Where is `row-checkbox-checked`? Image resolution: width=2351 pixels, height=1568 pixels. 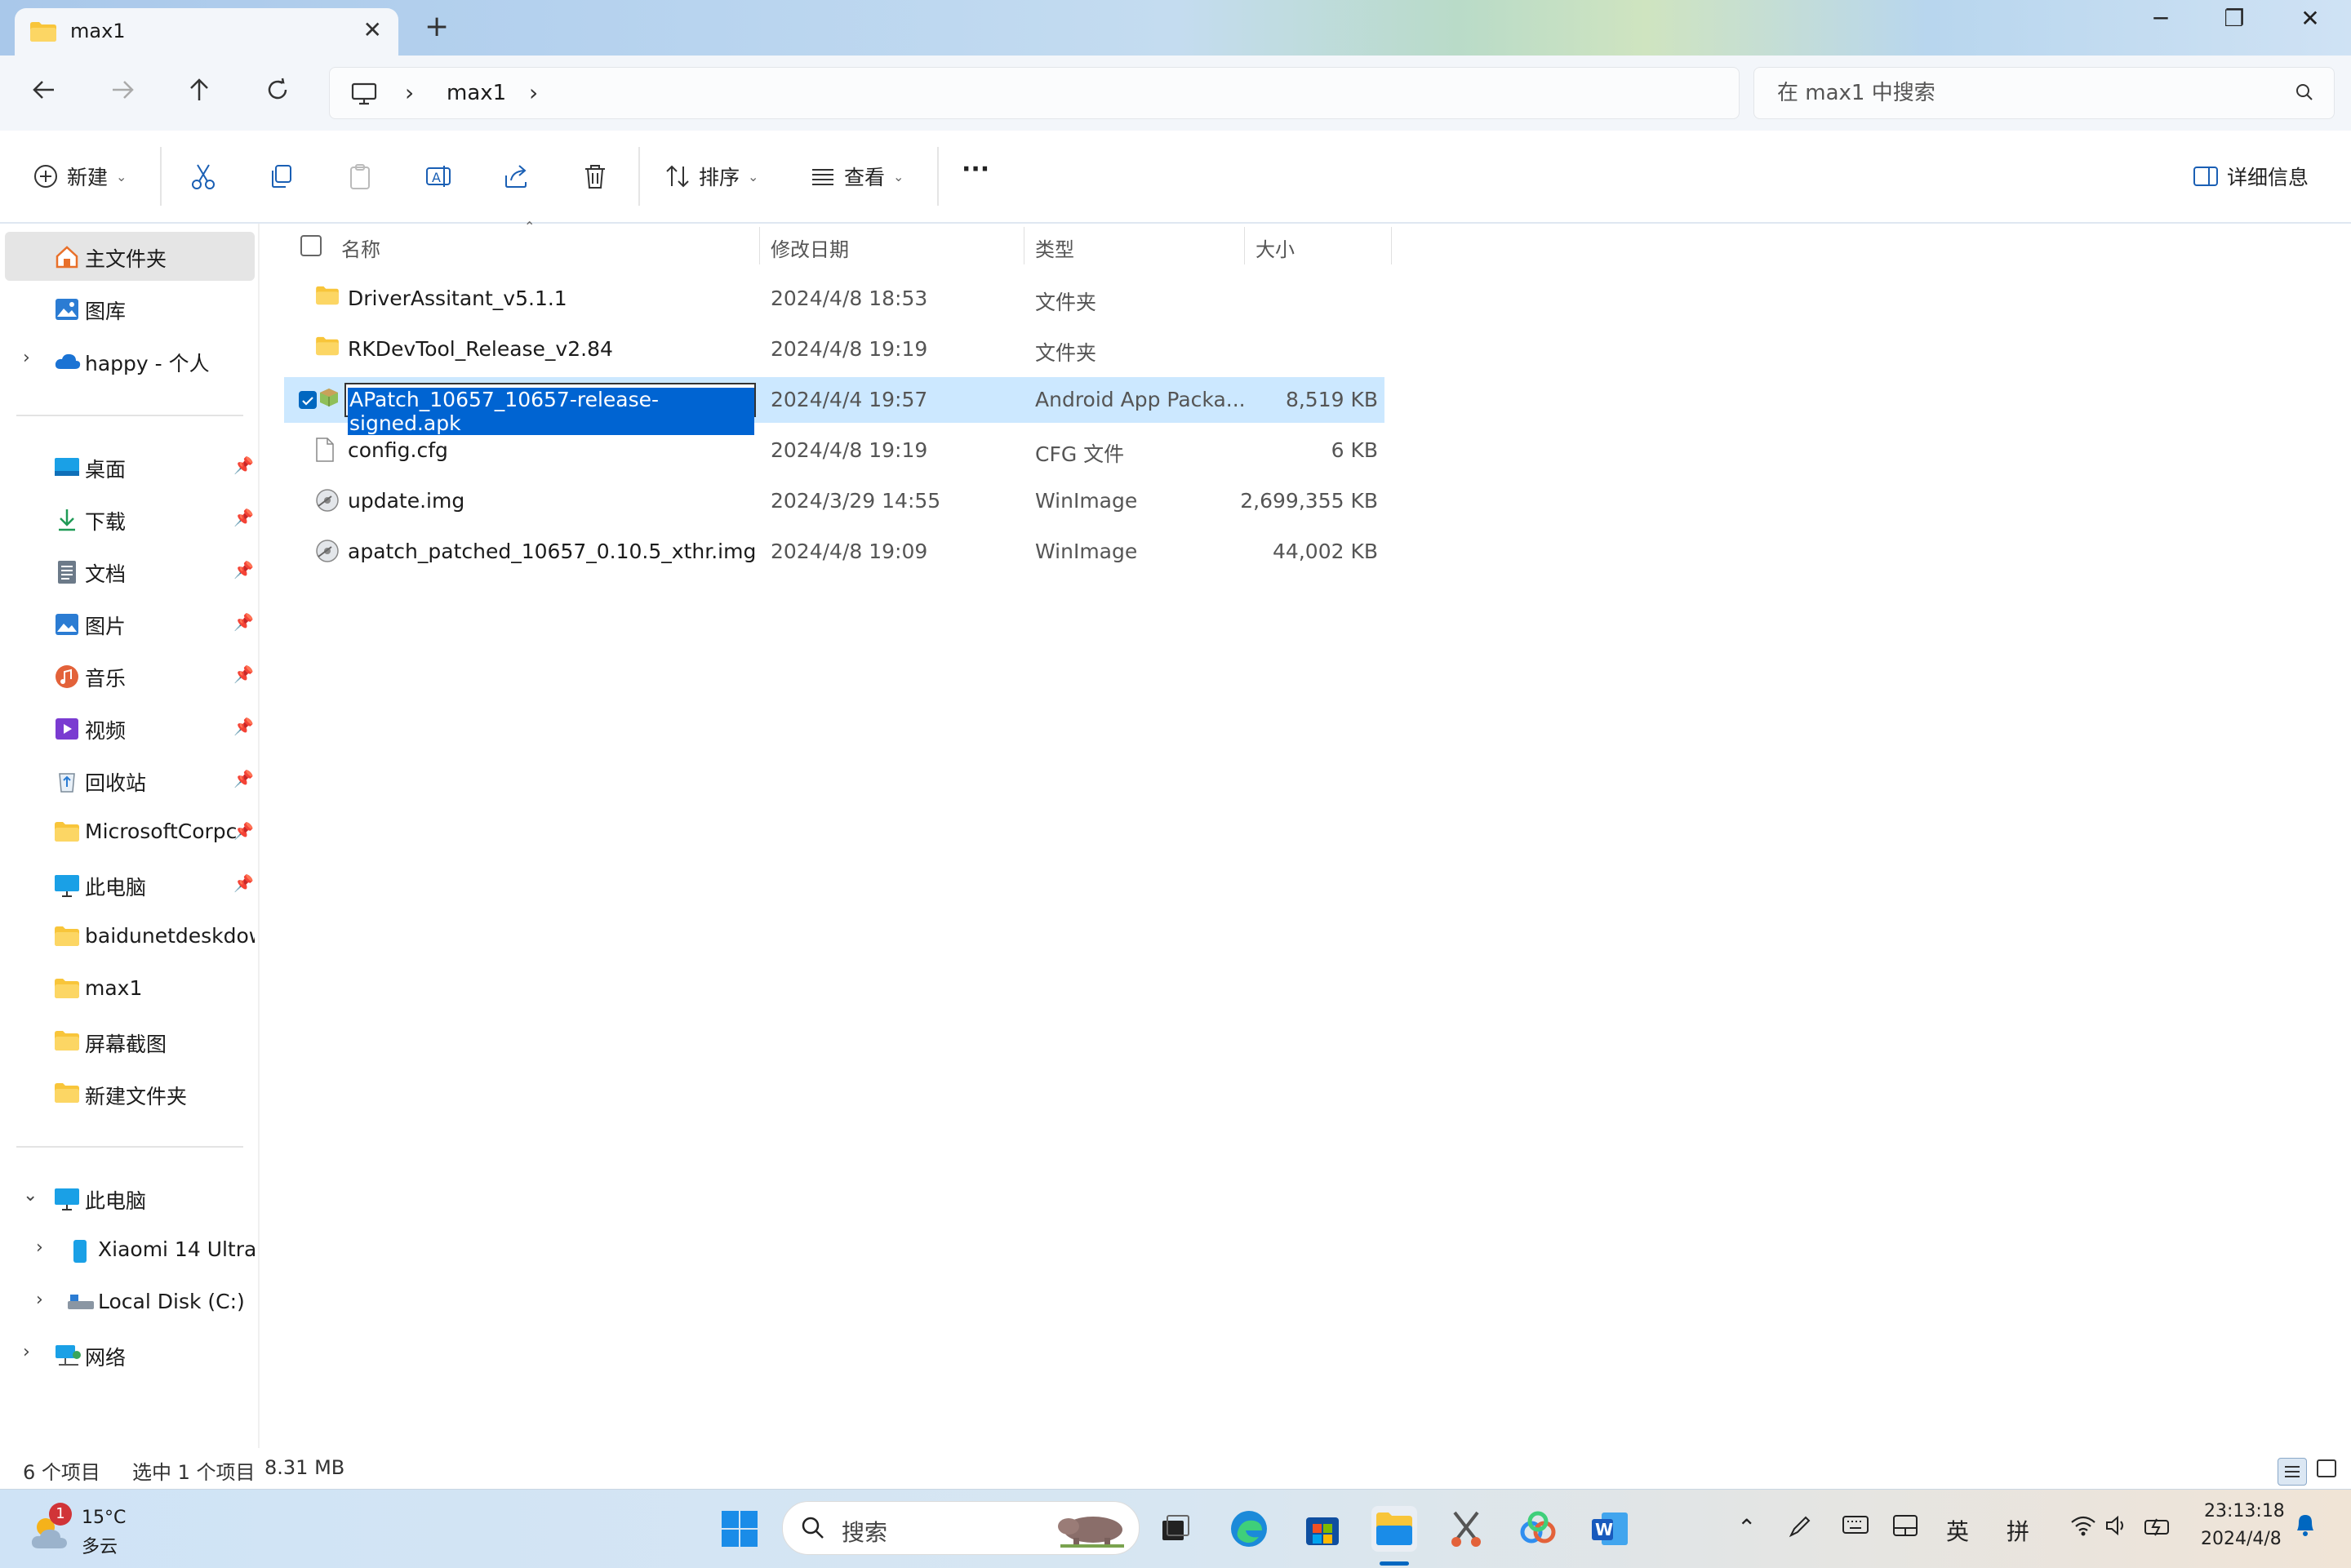
row-checkbox-checked is located at coordinates (308, 400).